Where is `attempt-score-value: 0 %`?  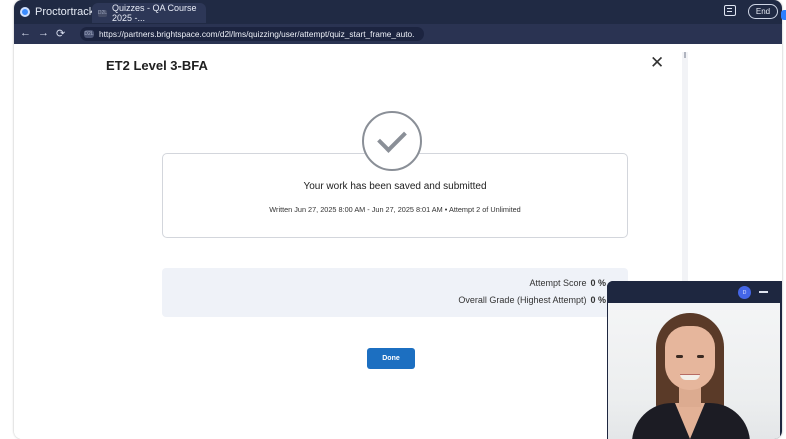 attempt-score-value: 0 % is located at coordinates (598, 283).